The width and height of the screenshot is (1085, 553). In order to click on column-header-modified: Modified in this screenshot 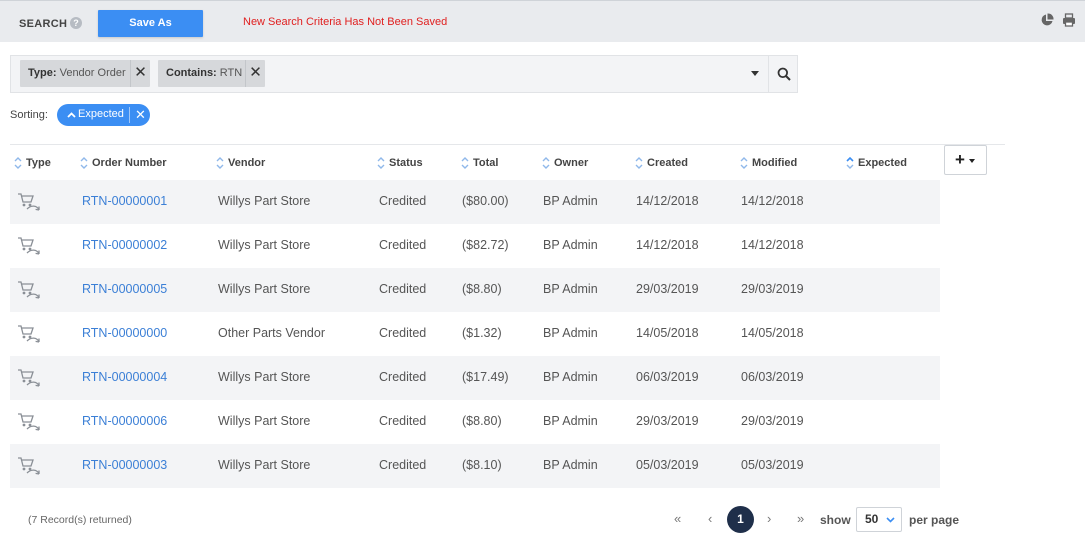, I will do `click(768, 163)`.